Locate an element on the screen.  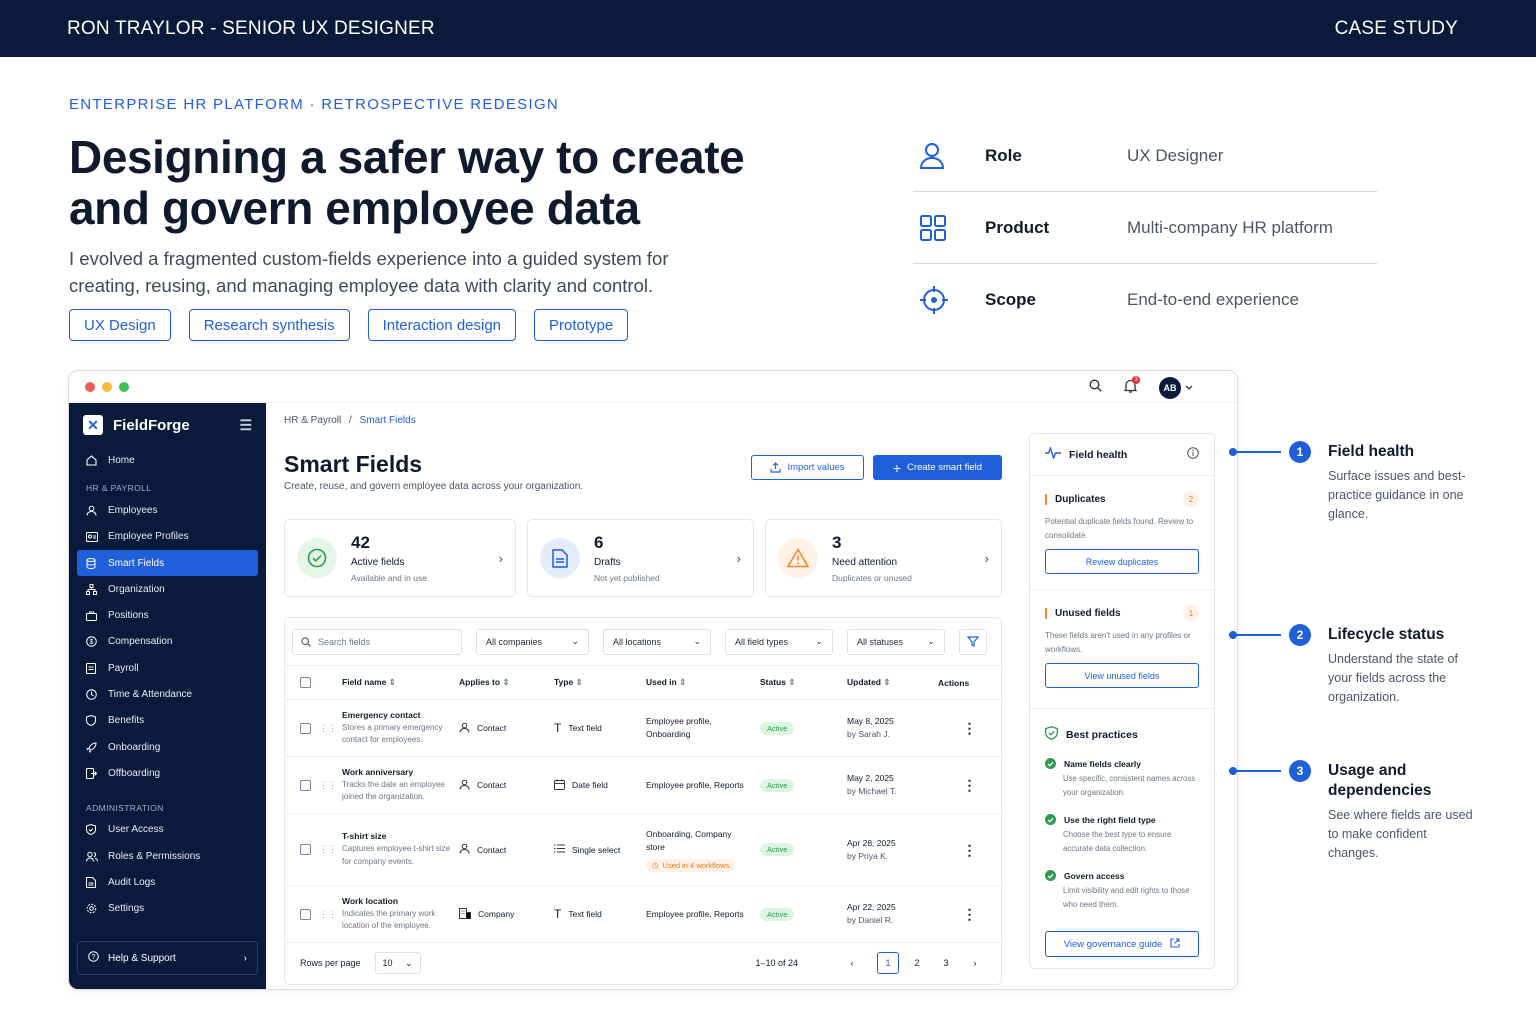
user-icon is located at coordinates (949, 156).